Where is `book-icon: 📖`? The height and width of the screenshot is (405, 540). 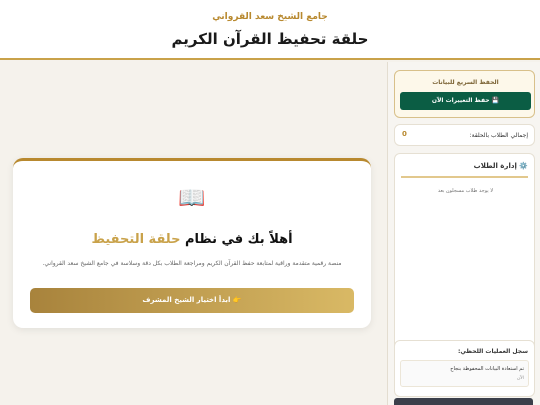 book-icon: 📖 is located at coordinates (192, 198).